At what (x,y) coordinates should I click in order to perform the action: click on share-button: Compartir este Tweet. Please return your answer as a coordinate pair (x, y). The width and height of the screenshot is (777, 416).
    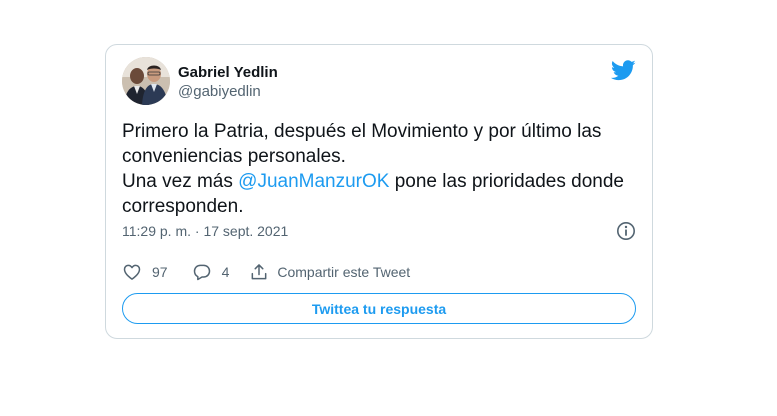
    Looking at the image, I should click on (329, 272).